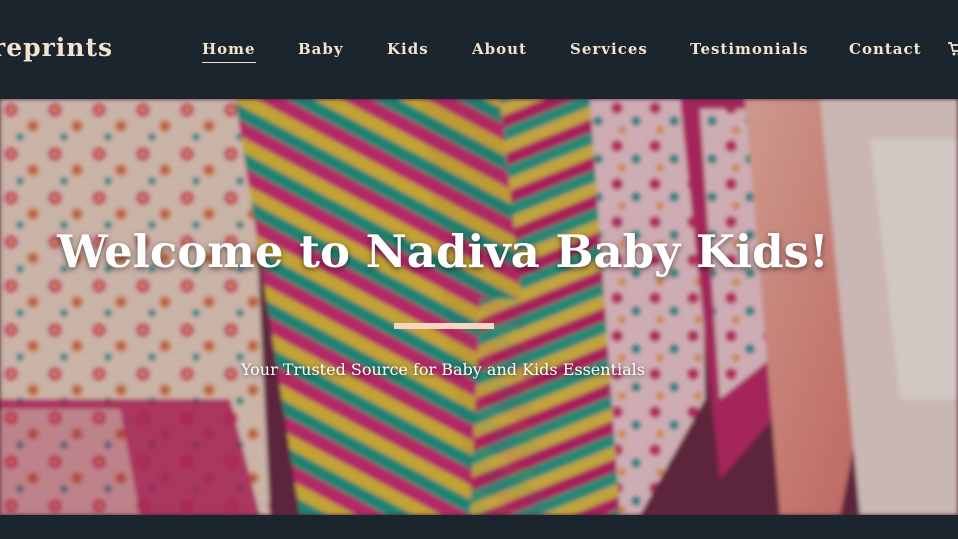 This screenshot has width=958, height=539. Describe the element at coordinates (444, 326) in the screenshot. I see `hero-divider` at that location.